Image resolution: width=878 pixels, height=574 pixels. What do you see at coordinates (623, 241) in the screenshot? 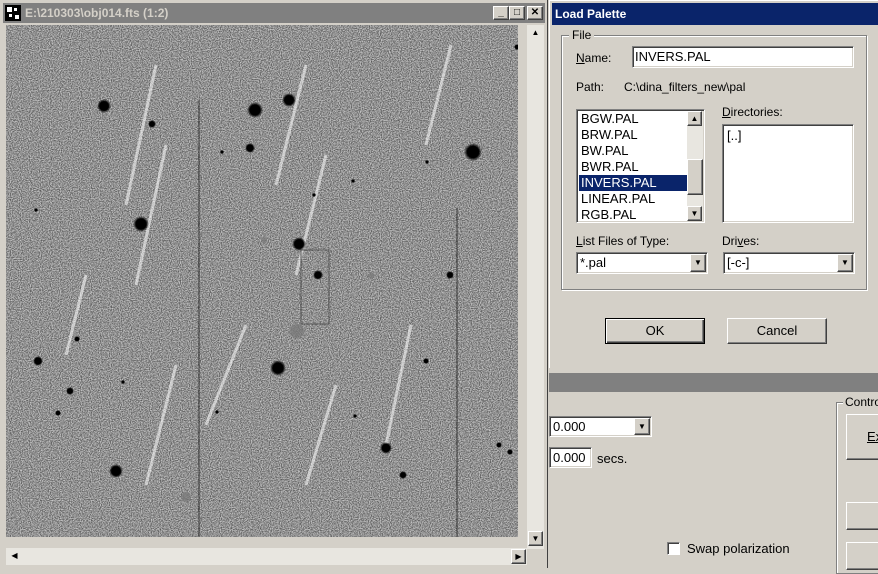
I see `list-type-label: List Files of Type:` at bounding box center [623, 241].